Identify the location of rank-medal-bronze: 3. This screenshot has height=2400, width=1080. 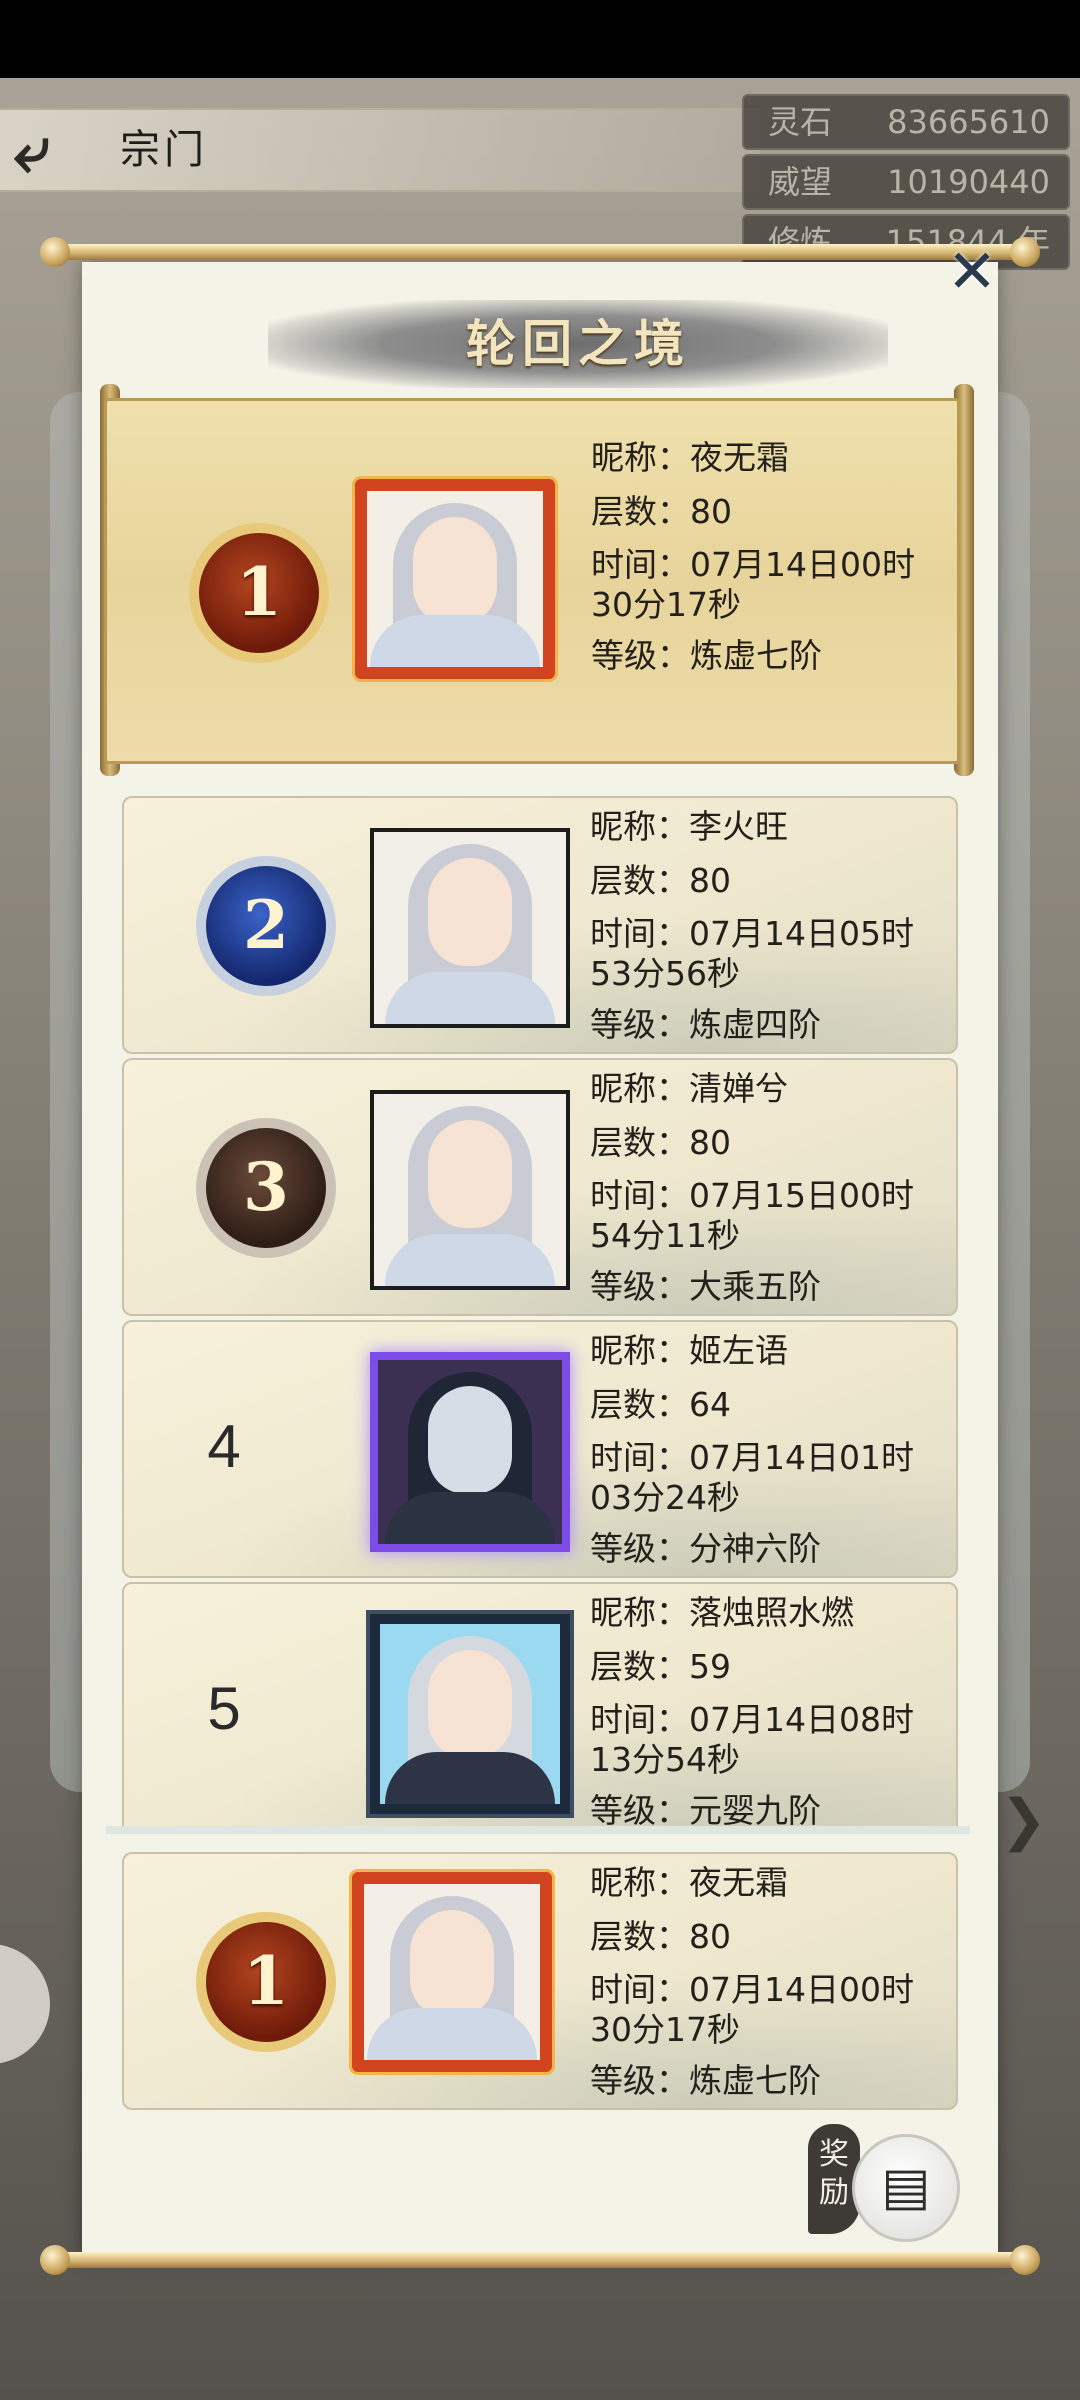
(266, 1188).